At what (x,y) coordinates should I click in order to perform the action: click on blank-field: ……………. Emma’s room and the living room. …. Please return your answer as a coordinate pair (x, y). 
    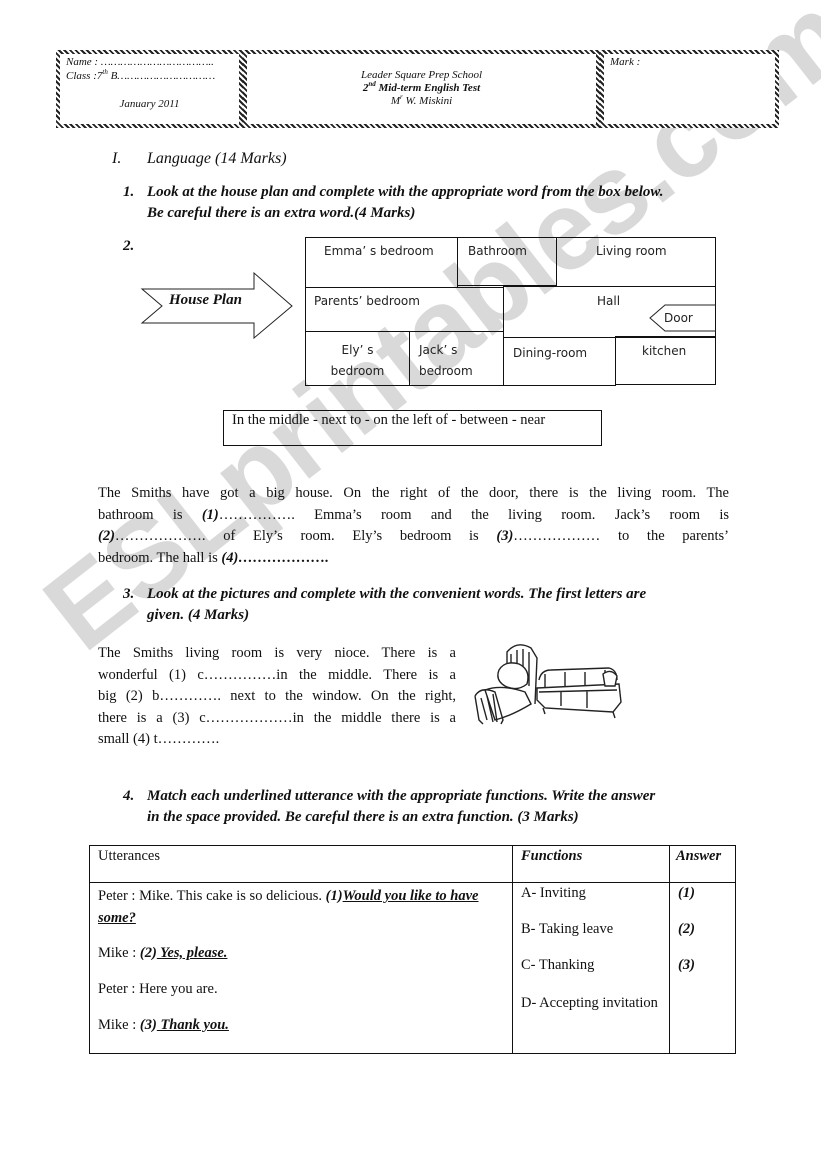
    Looking at the image, I should click on (474, 515).